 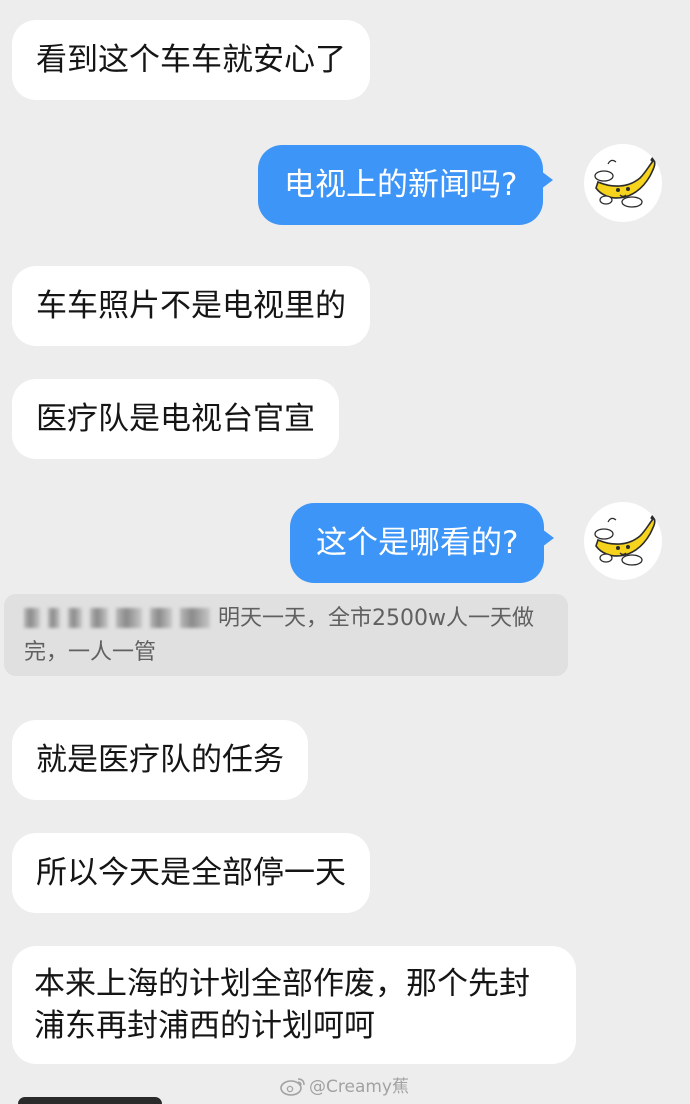 I want to click on message-bubble-incoming: 所以今天是全部停一天, so click(x=191, y=873).